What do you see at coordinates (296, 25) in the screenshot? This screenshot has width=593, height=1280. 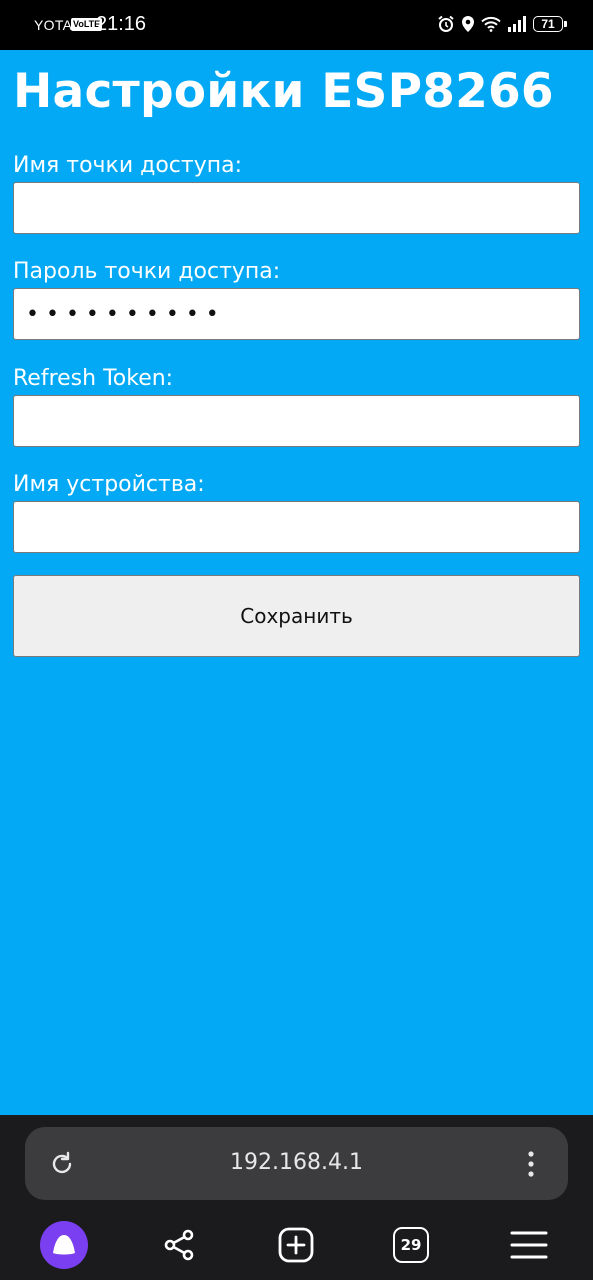 I see `status-bar: YOTA VoLTE 21:16 71` at bounding box center [296, 25].